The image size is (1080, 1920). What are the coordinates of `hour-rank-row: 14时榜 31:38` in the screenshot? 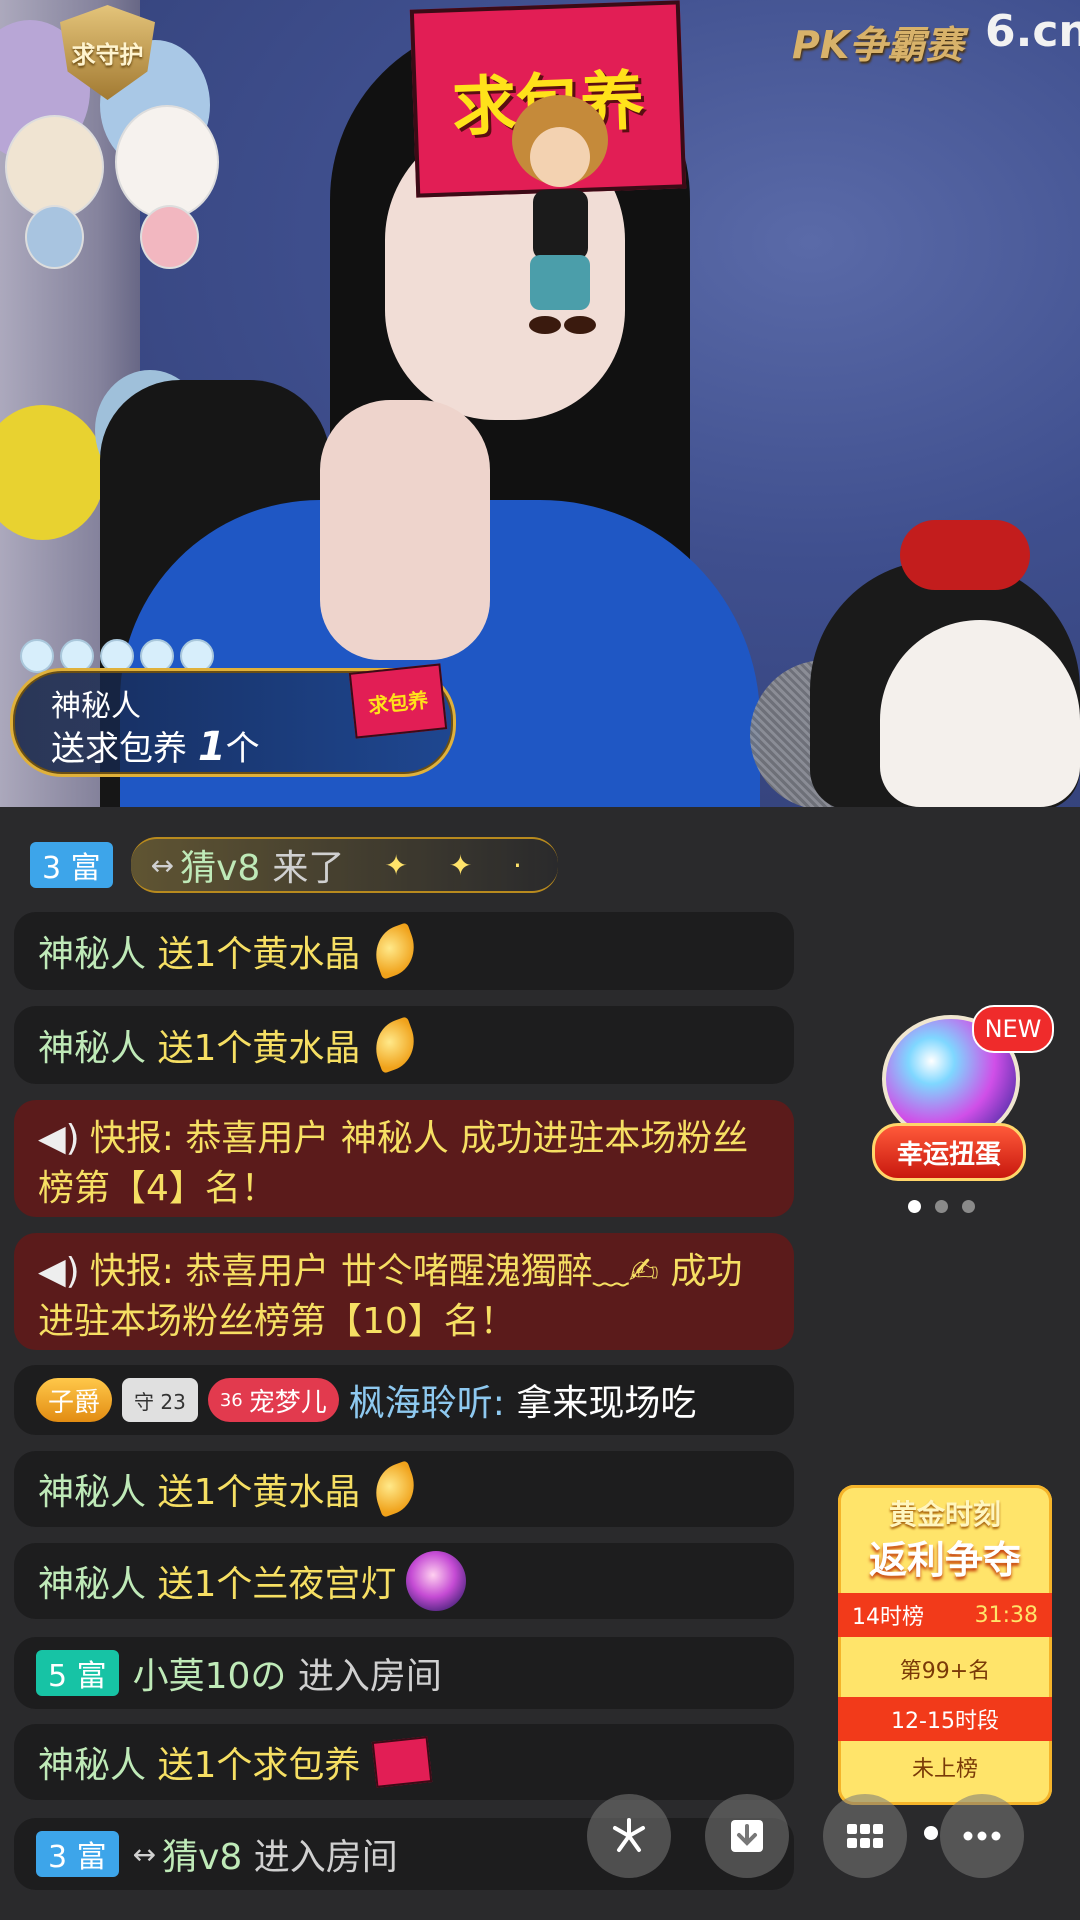 It's located at (945, 1615).